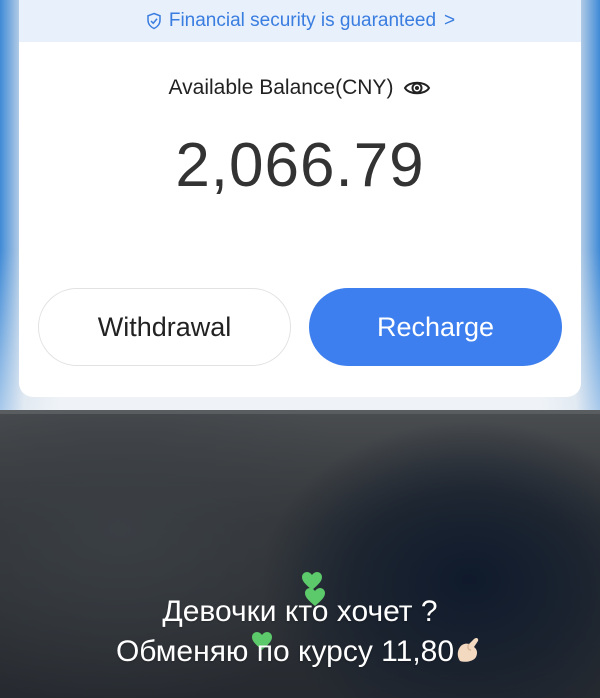 This screenshot has height=698, width=600. I want to click on balance-label-row: Available Balance(CNY), so click(300, 88).